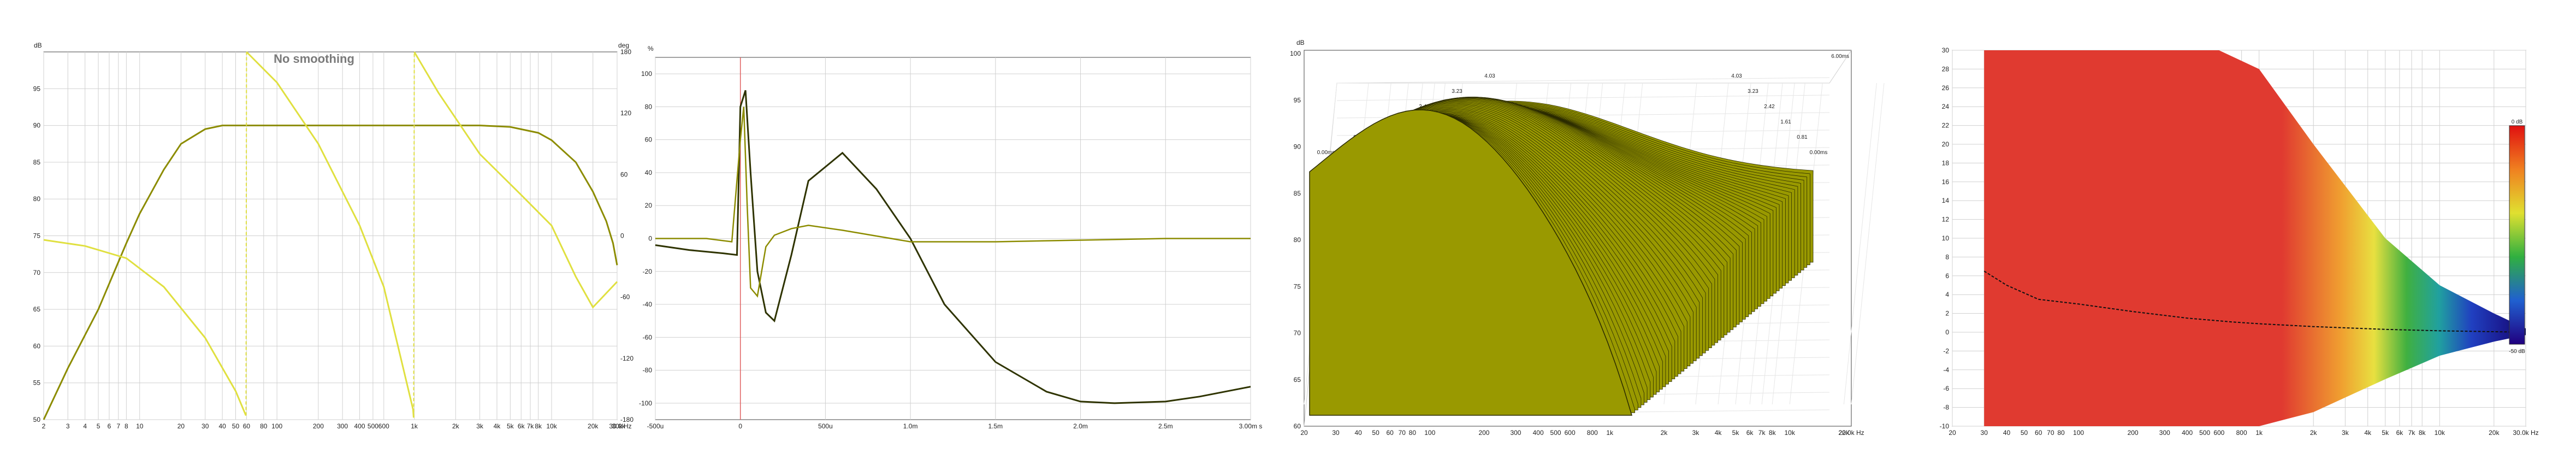 This screenshot has width=2576, height=471. Describe the element at coordinates (910, 426) in the screenshot. I see `x-tick-label: 1.0m` at that location.